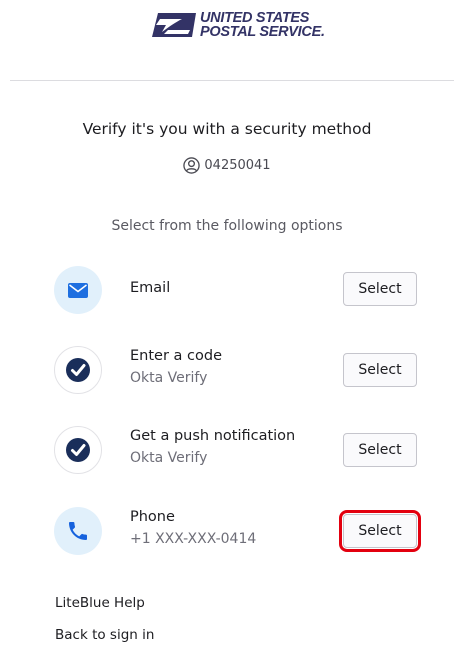  Describe the element at coordinates (78, 290) in the screenshot. I see `envelope-icon` at that location.